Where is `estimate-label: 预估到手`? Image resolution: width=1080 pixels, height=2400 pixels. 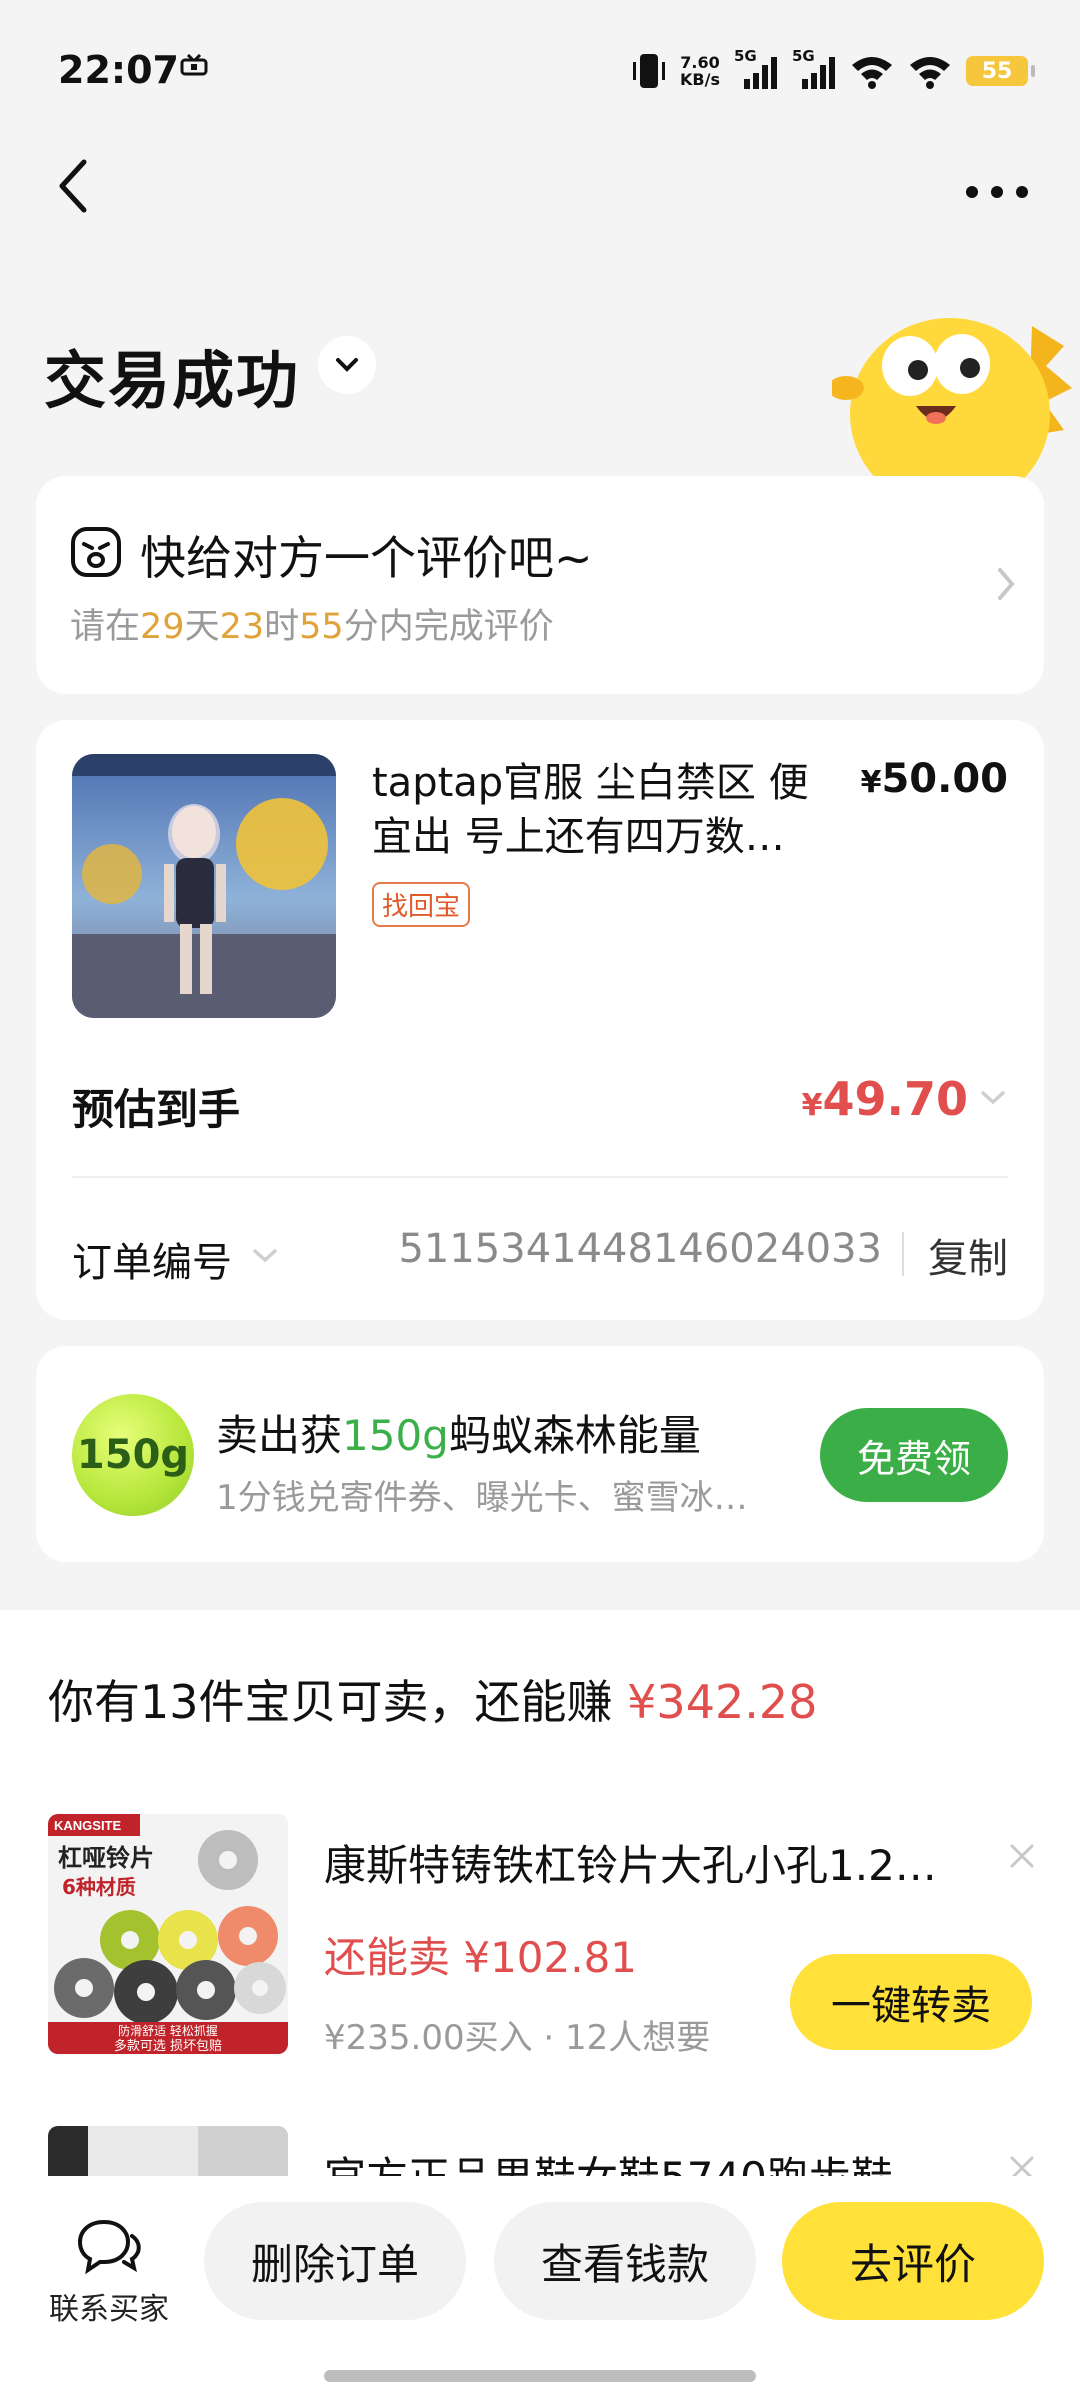
estimate-label: 预估到手 is located at coordinates (156, 1109).